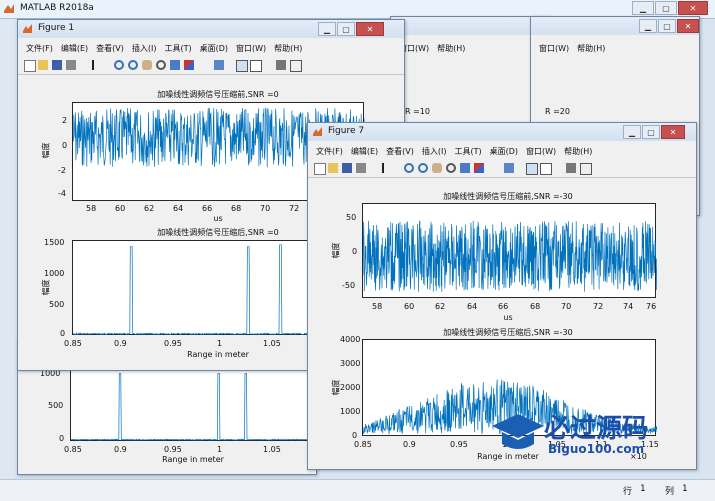 The width and height of the screenshot is (715, 501). What do you see at coordinates (648, 26) in the screenshot?
I see `bgb-minimize-button: ▁` at bounding box center [648, 26].